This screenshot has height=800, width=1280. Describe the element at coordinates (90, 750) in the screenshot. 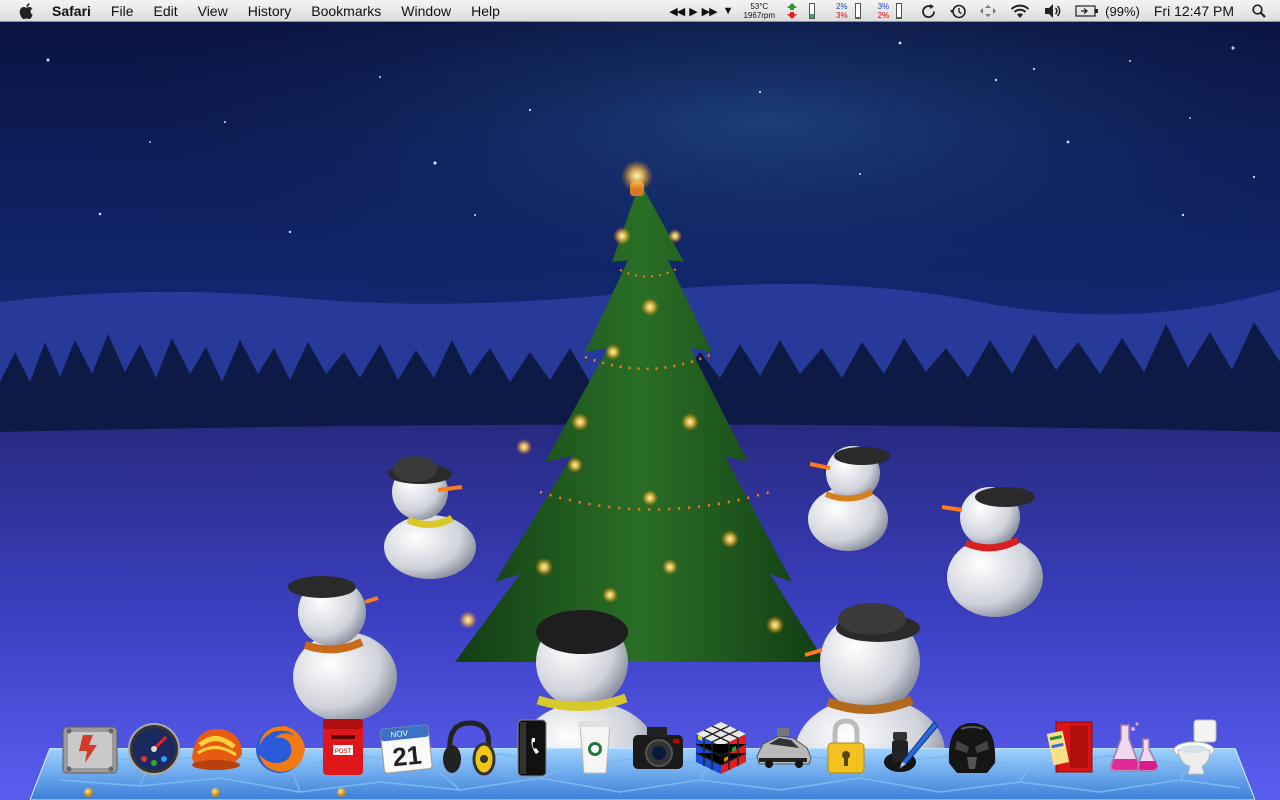

I see `finder-icon` at that location.